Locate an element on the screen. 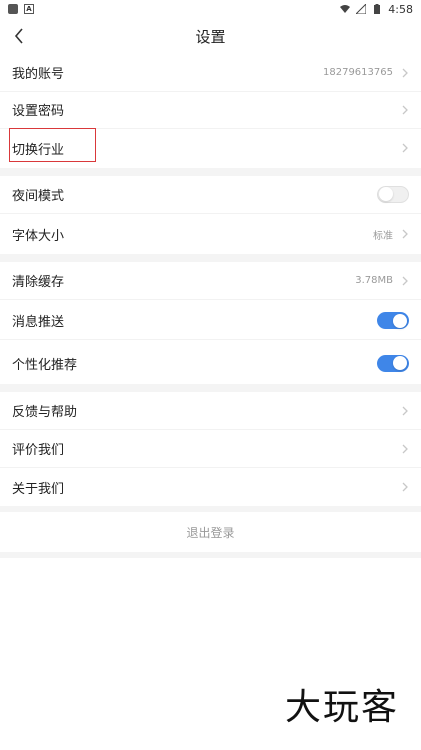  row-clear-cache: 清除缓存 3.78MB is located at coordinates (210, 281).